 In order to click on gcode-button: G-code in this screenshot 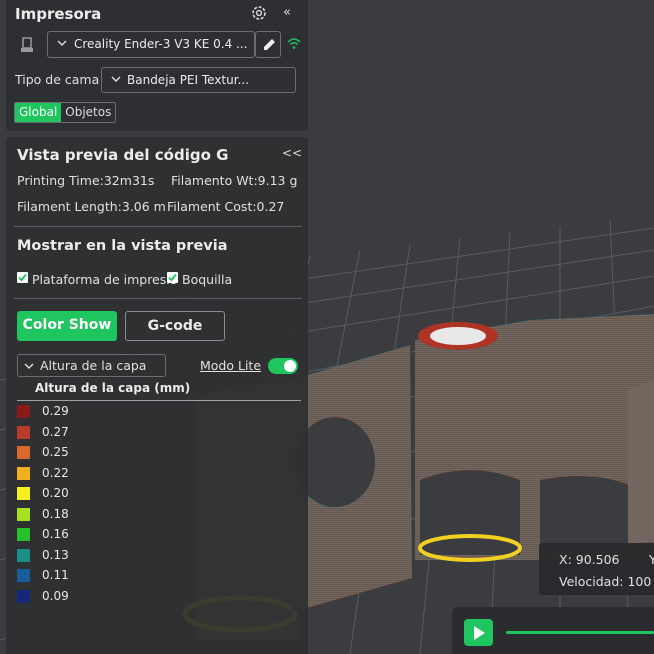, I will do `click(175, 326)`.